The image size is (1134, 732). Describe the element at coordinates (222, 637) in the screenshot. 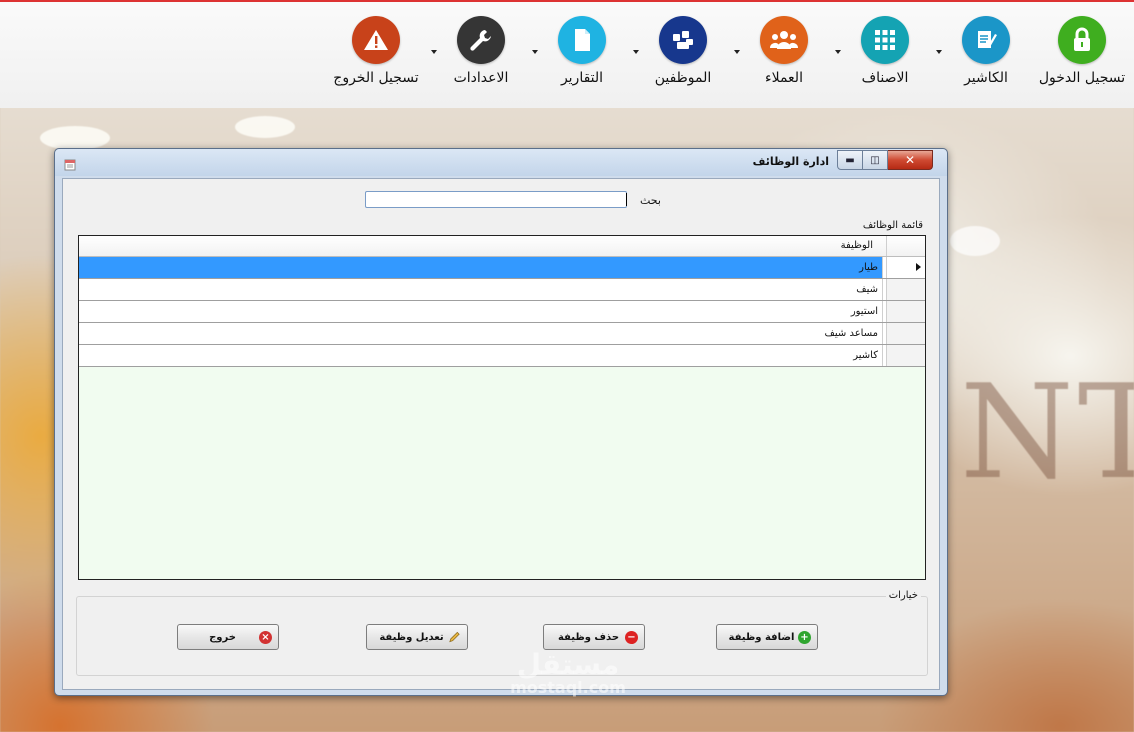

I see `exit-label: خروج` at that location.